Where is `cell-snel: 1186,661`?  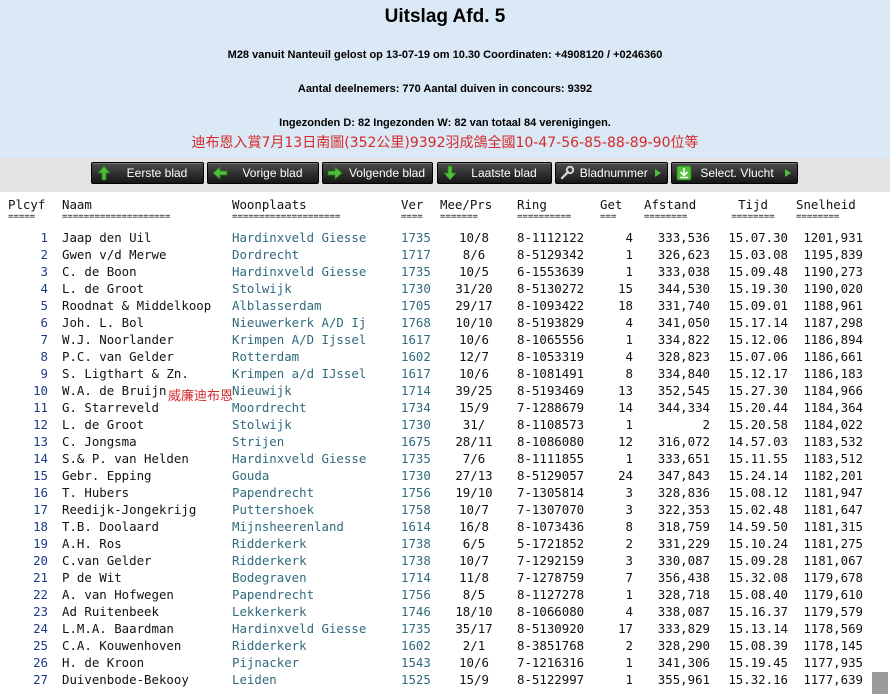
cell-snel: 1186,661 is located at coordinates (833, 356).